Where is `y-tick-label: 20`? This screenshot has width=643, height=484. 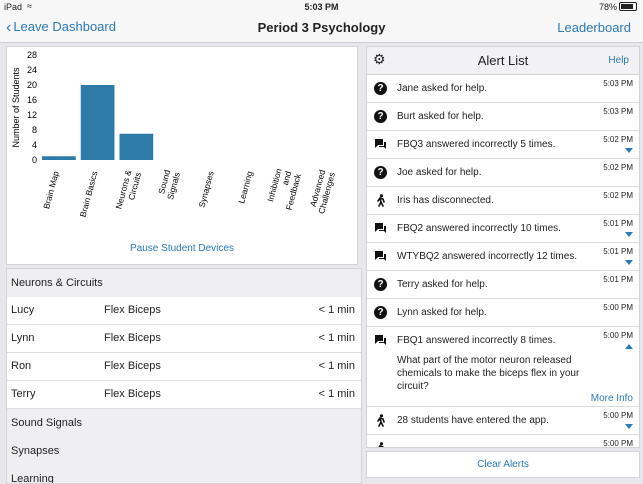
y-tick-label: 20 is located at coordinates (32, 85).